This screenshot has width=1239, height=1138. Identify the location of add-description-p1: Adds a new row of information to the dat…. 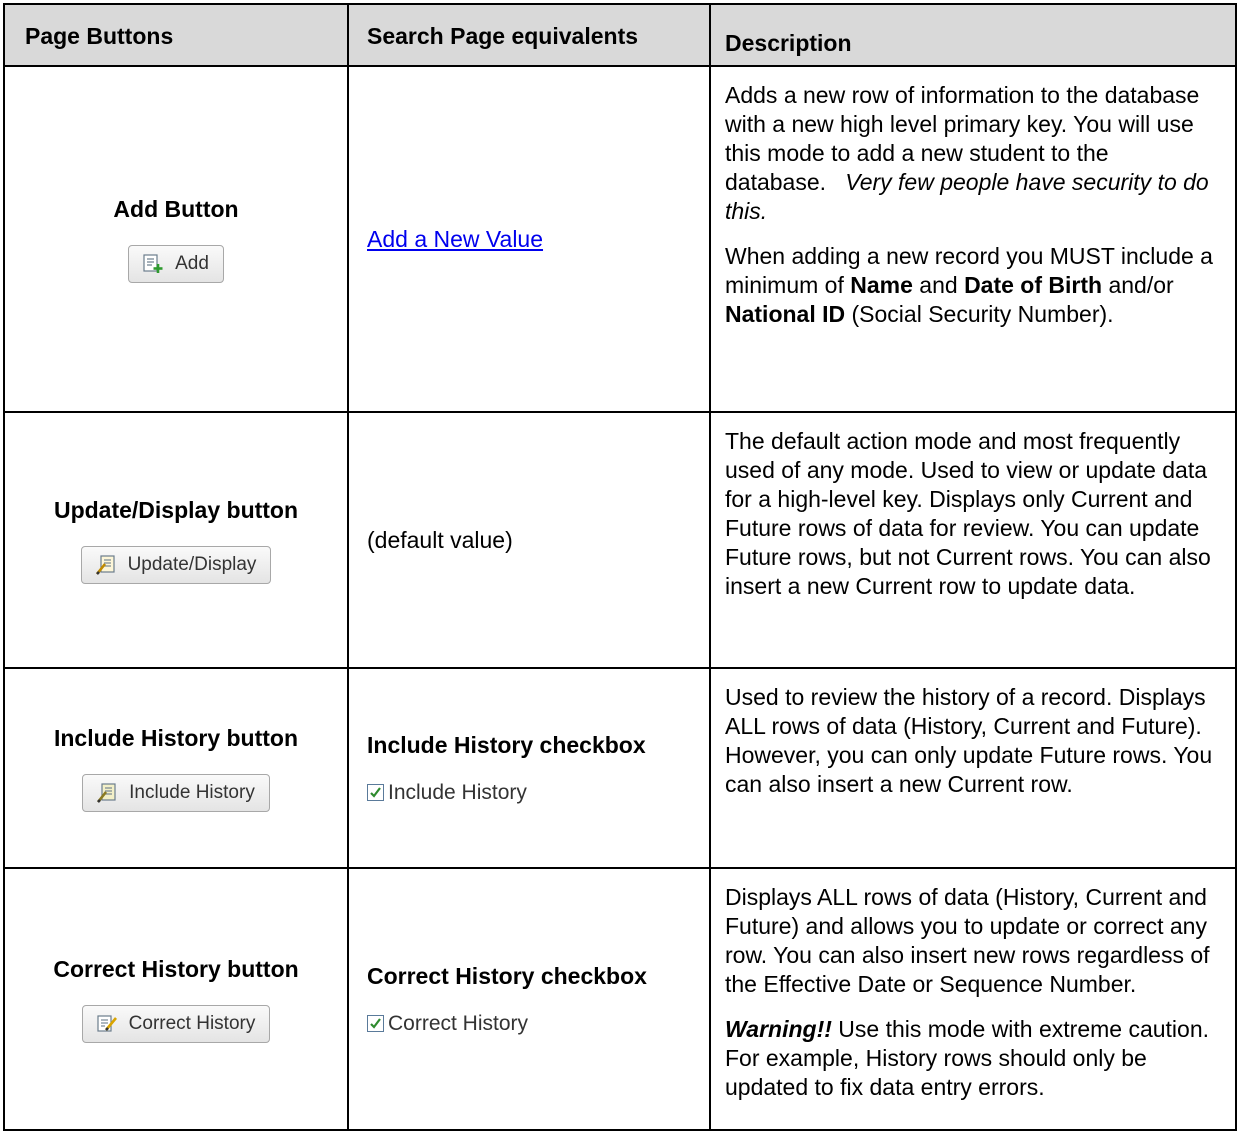
(967, 153).